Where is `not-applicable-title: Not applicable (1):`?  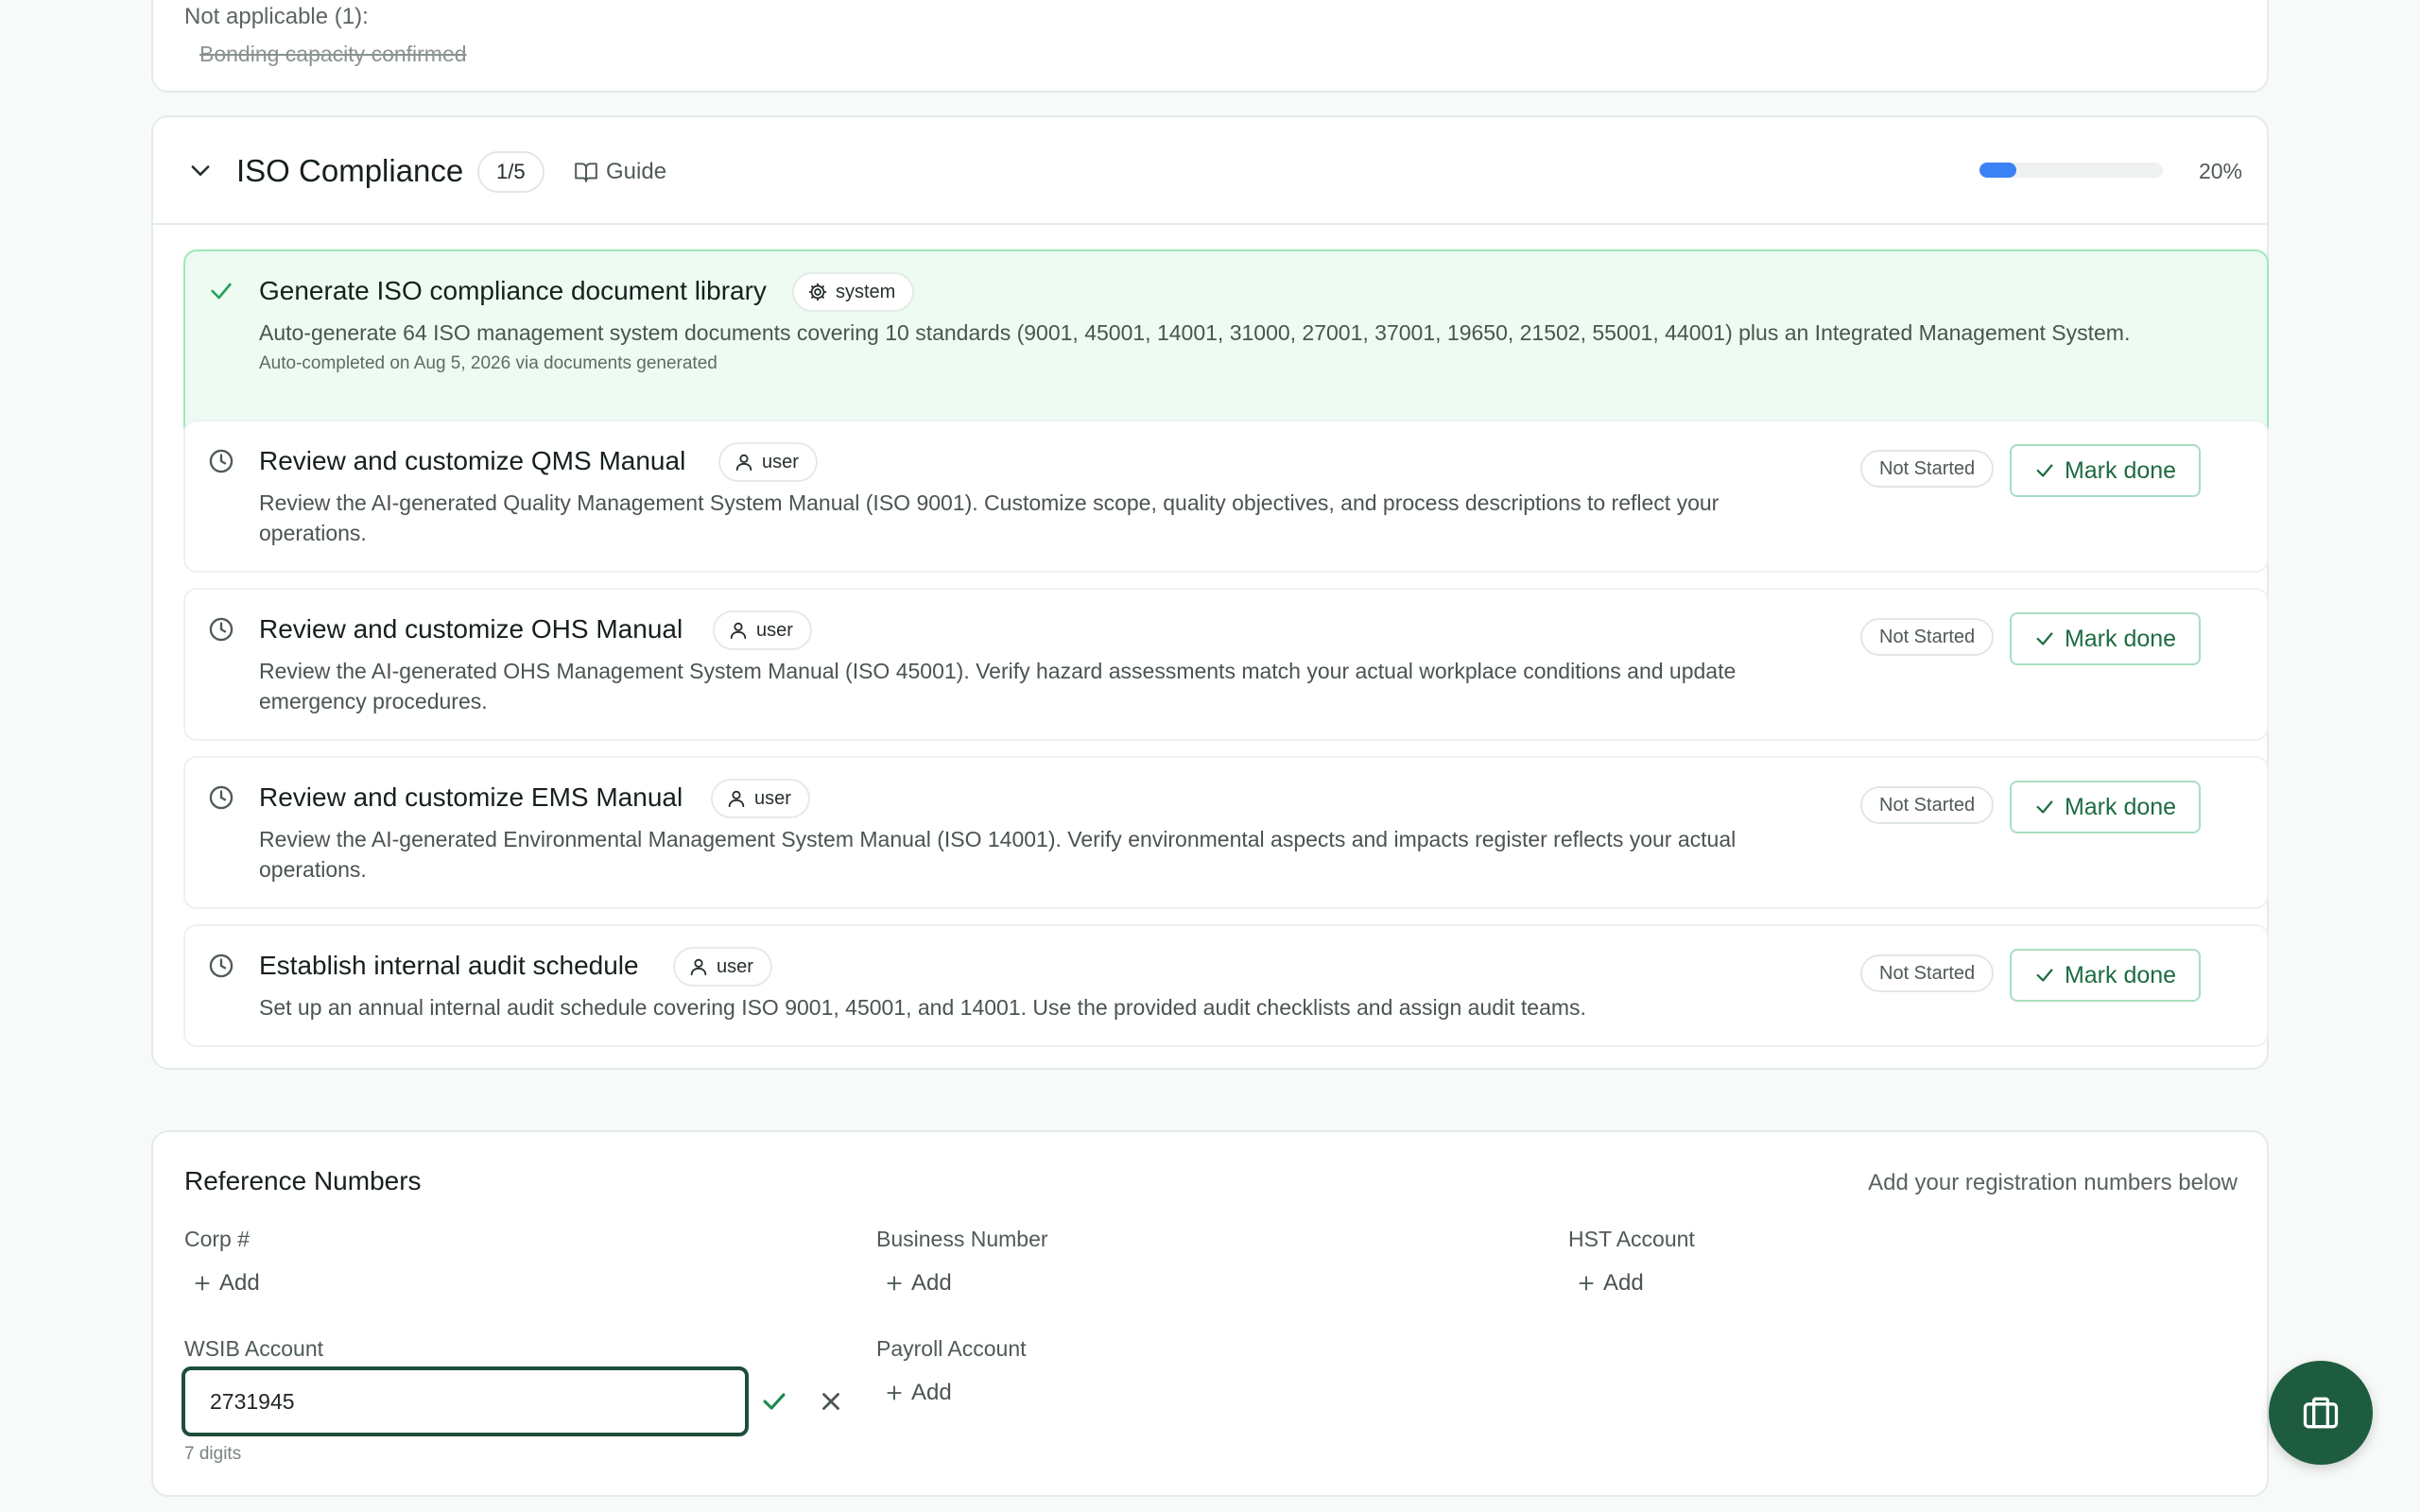 not-applicable-title: Not applicable (1): is located at coordinates (277, 16).